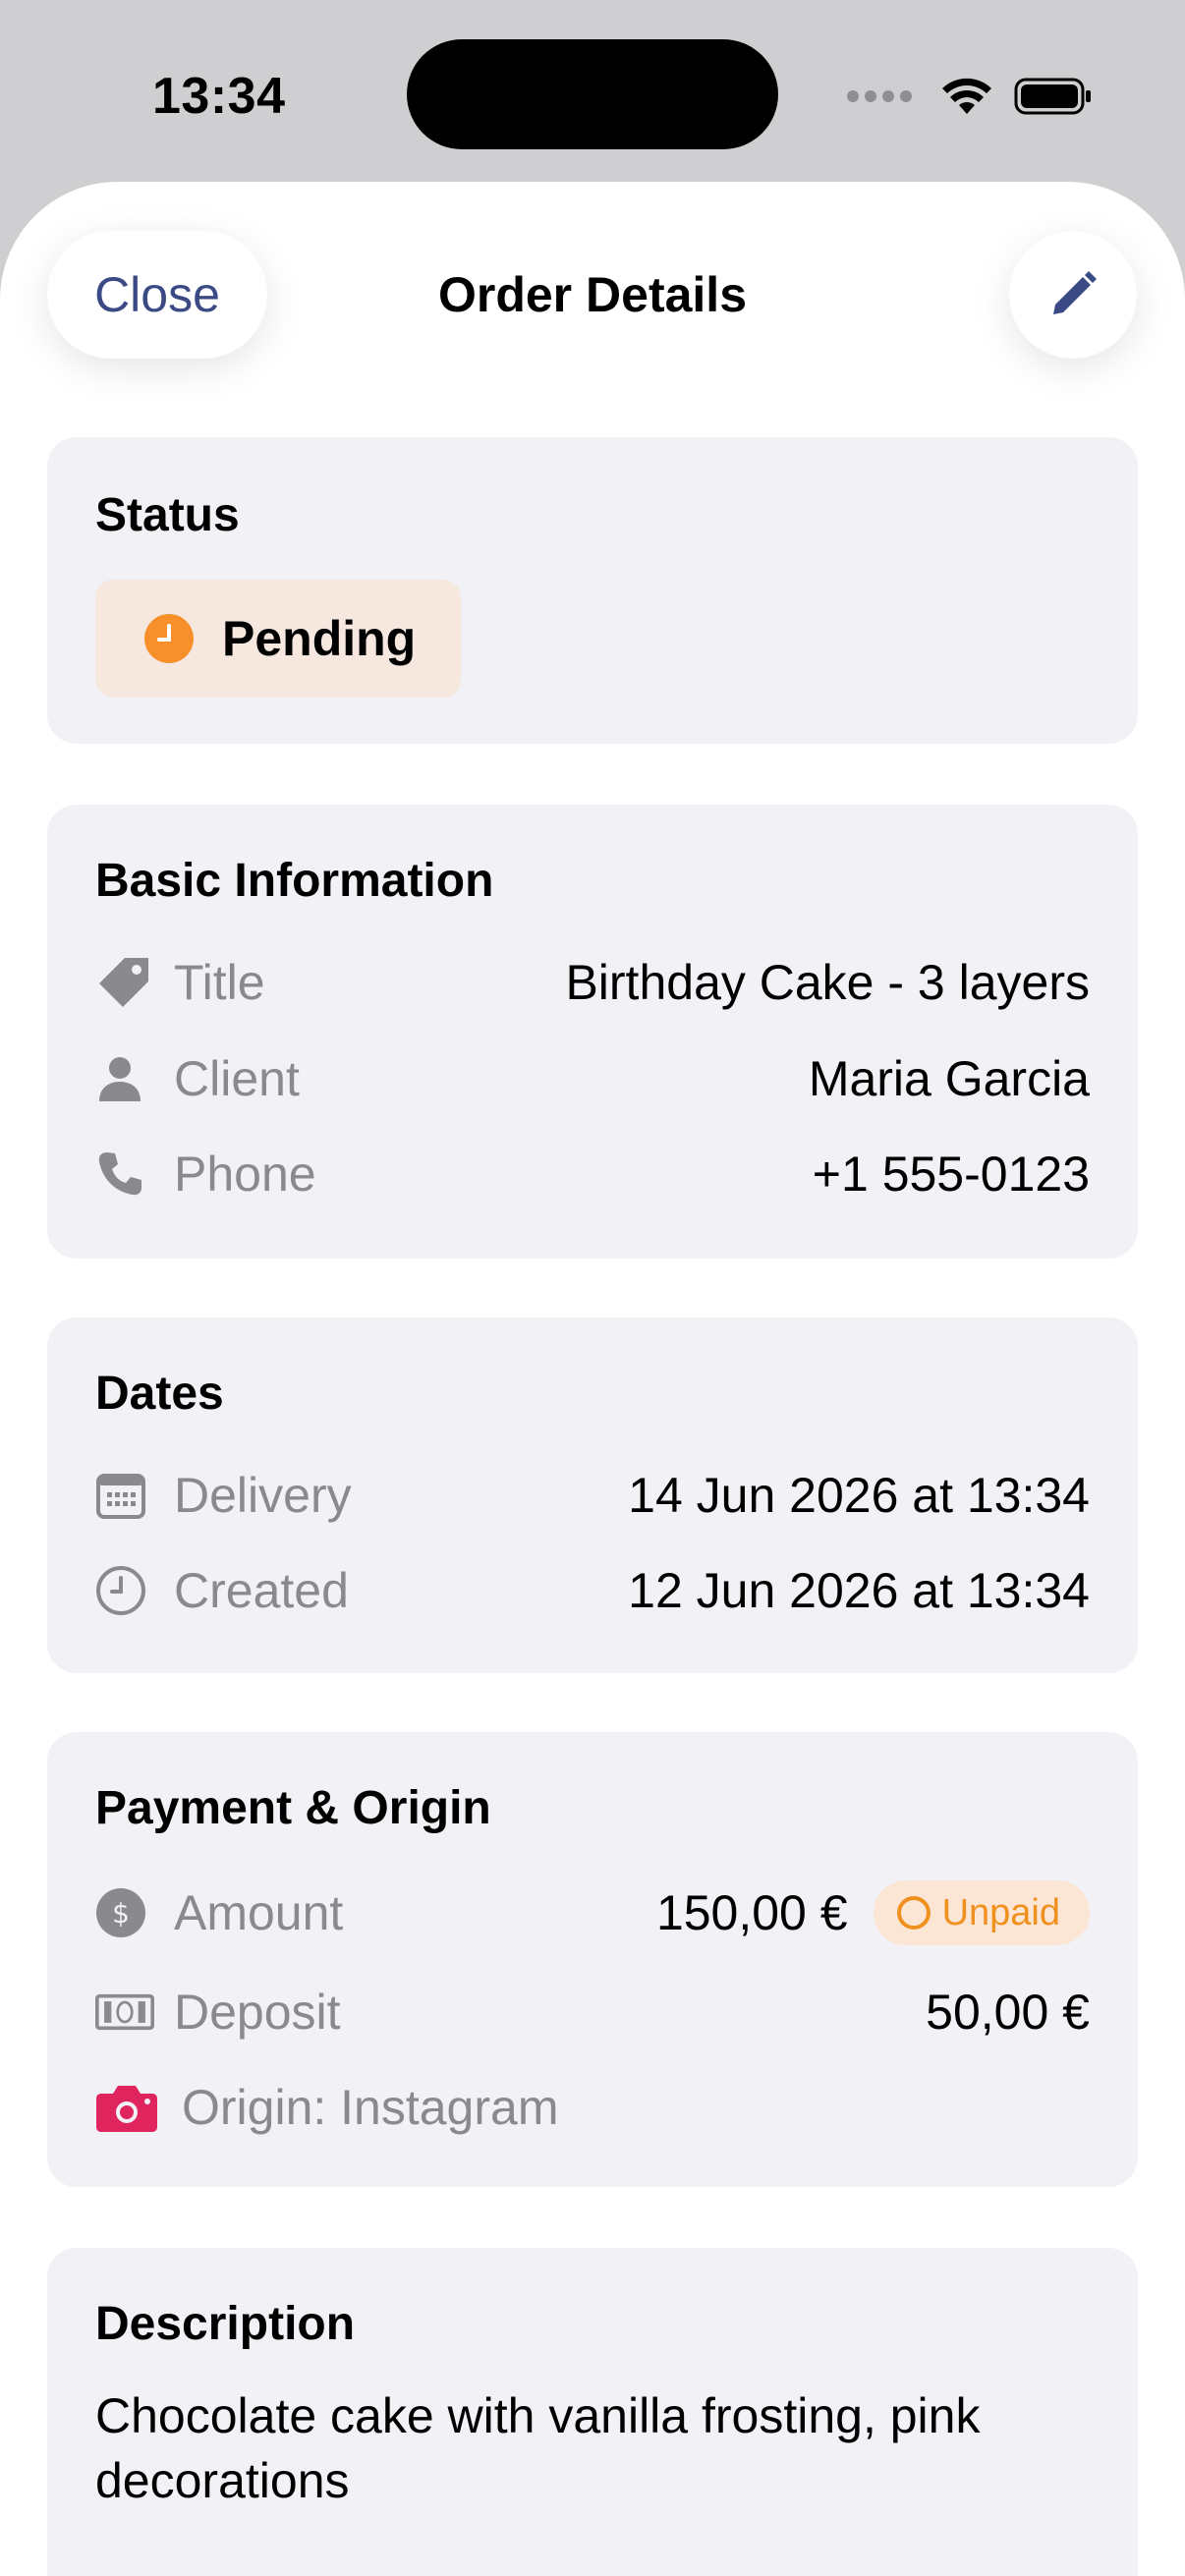  Describe the element at coordinates (592, 2012) in the screenshot. I see `payment-row-deposit: Deposit 50,00 €` at that location.